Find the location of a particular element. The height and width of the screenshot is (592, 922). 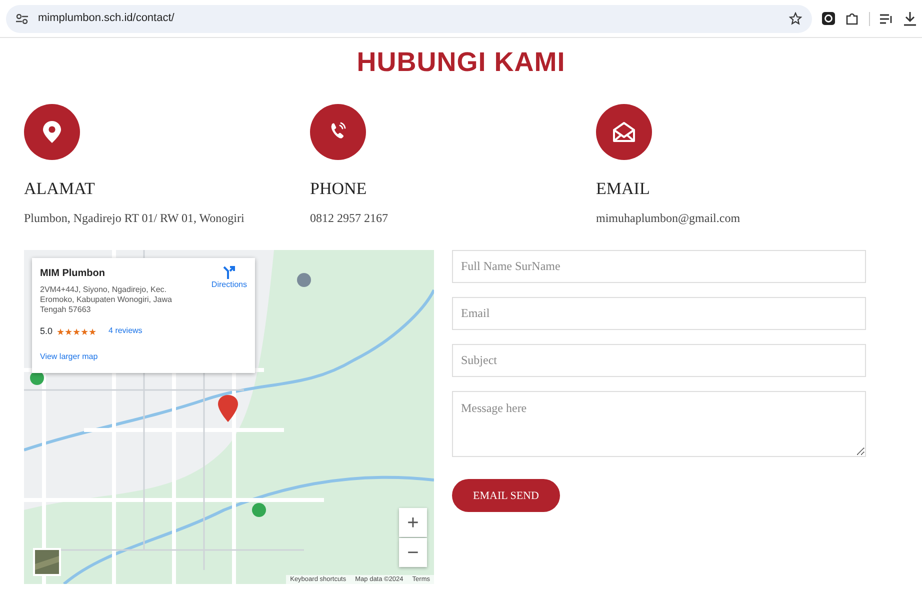

contact-heading: EMAIL is located at coordinates (623, 189).